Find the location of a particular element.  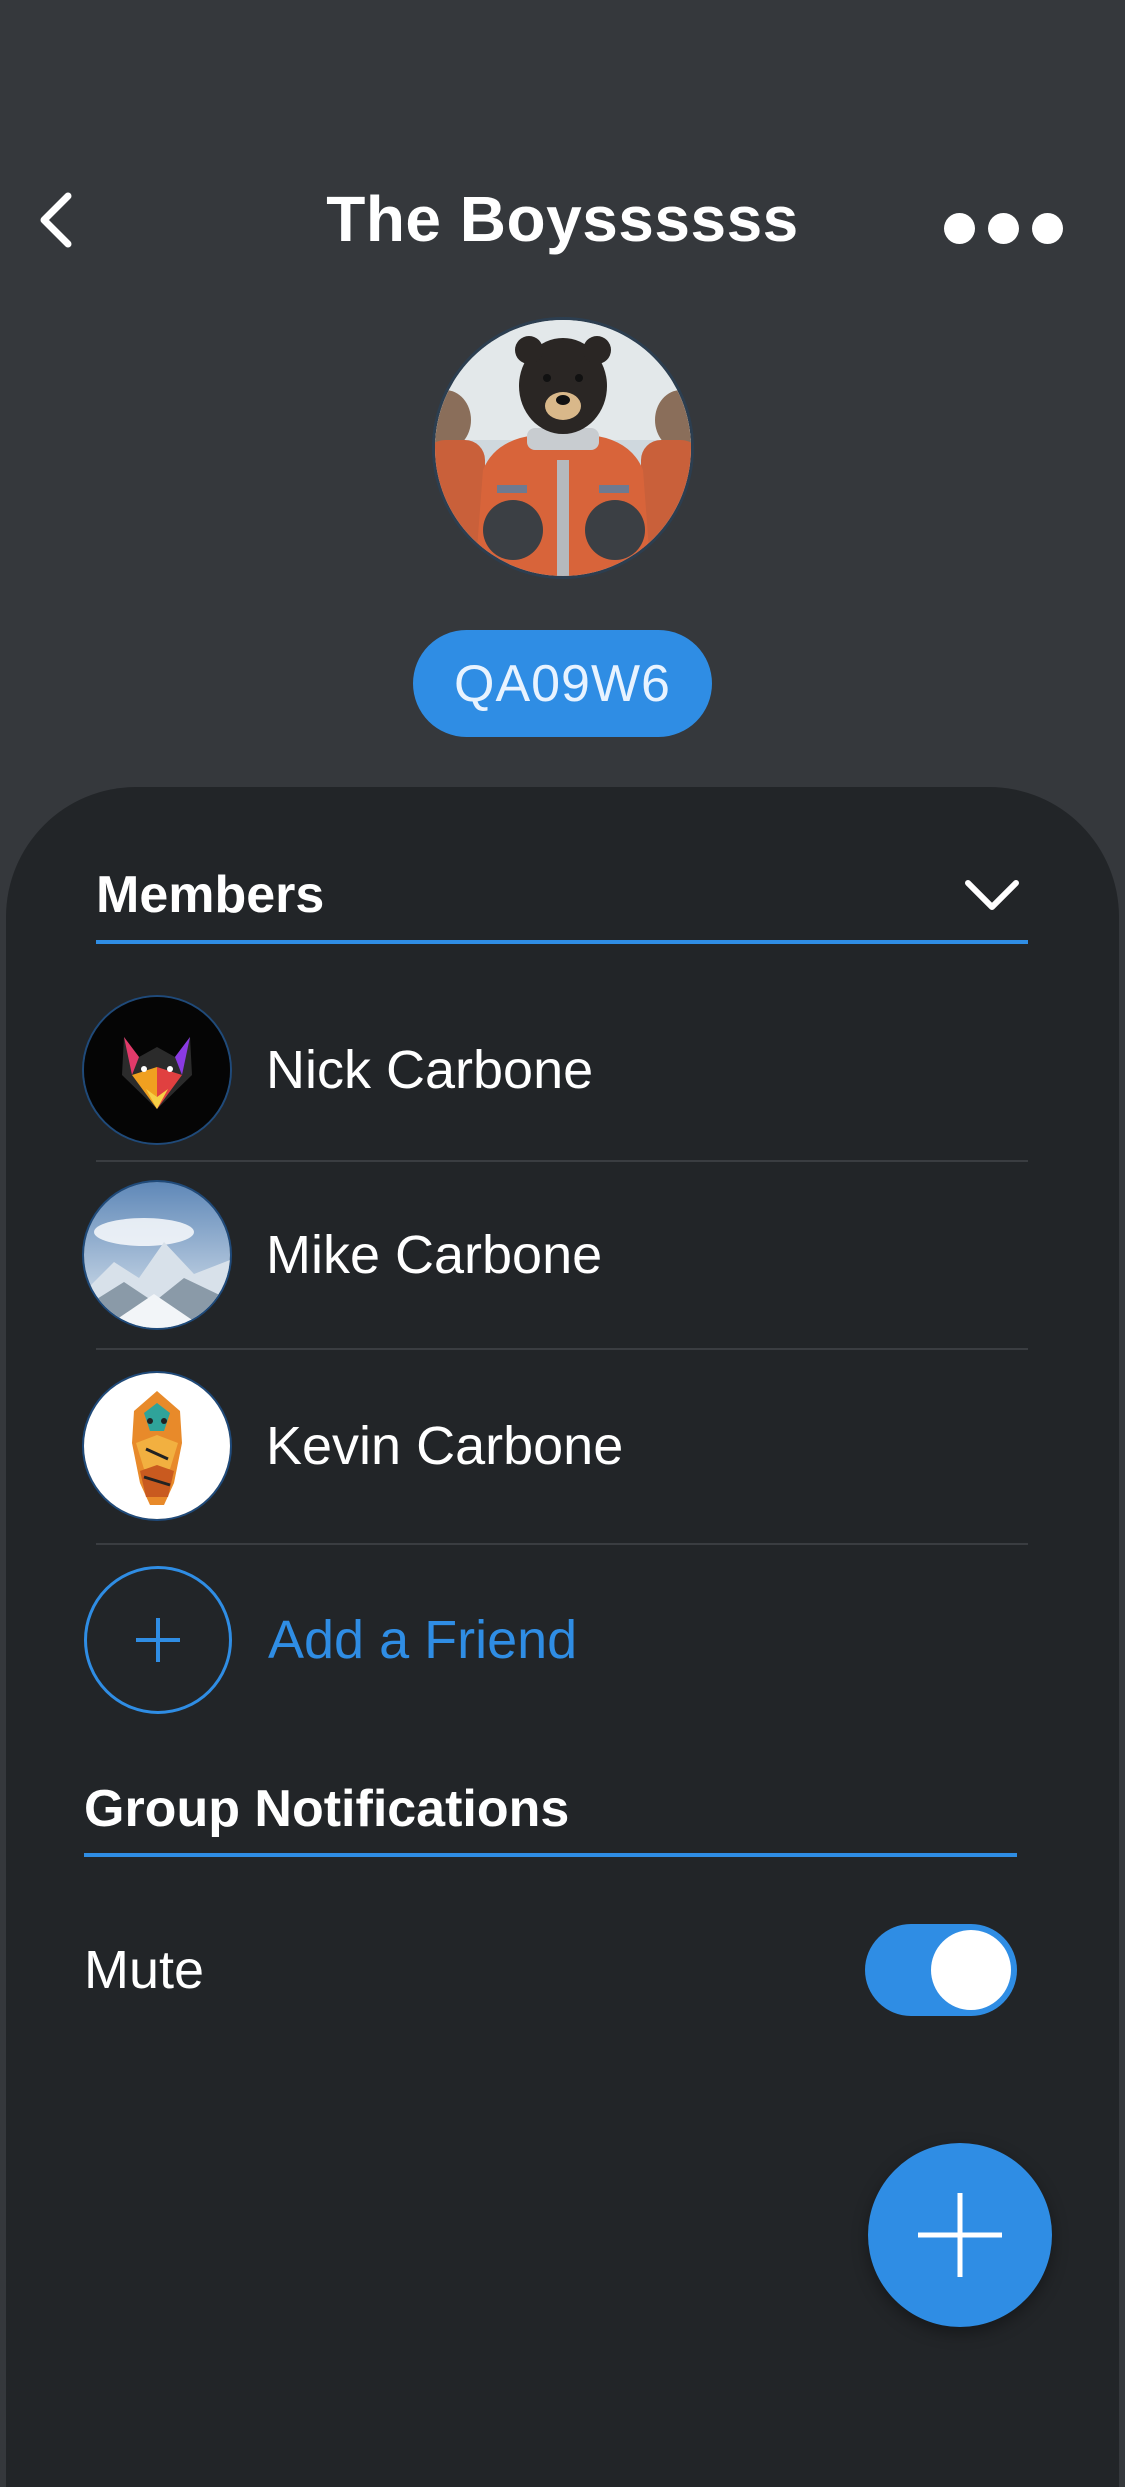

add-friend-button: Add a Friend is located at coordinates (556, 1640).